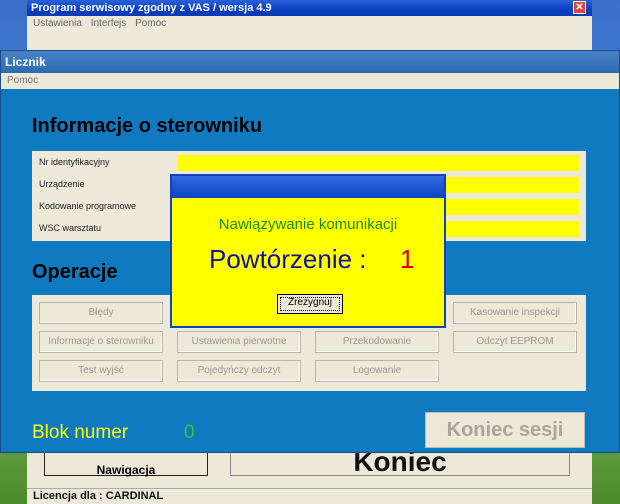  Describe the element at coordinates (310, 62) in the screenshot. I see `licznik-titlebar: Licznik` at that location.